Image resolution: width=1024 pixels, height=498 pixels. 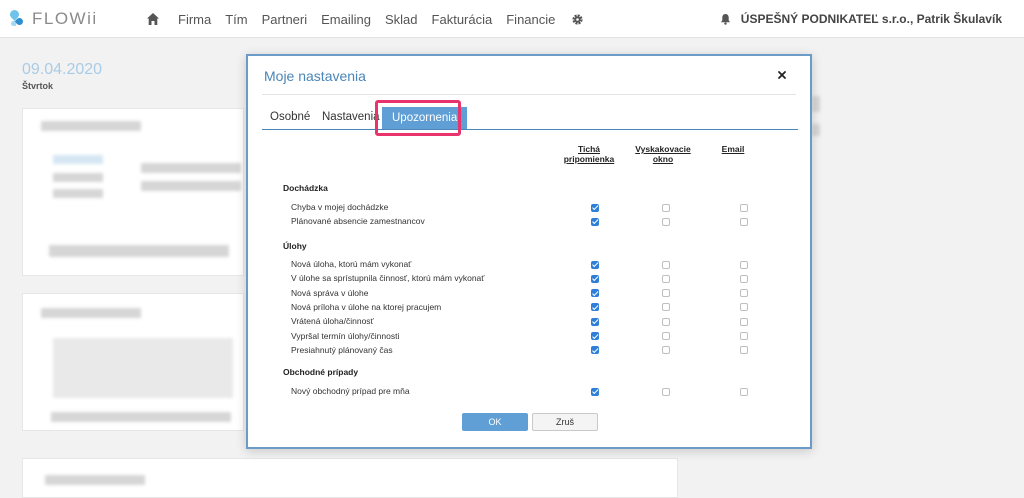 What do you see at coordinates (401, 19) in the screenshot?
I see `nav-item-sklad: Sklad` at bounding box center [401, 19].